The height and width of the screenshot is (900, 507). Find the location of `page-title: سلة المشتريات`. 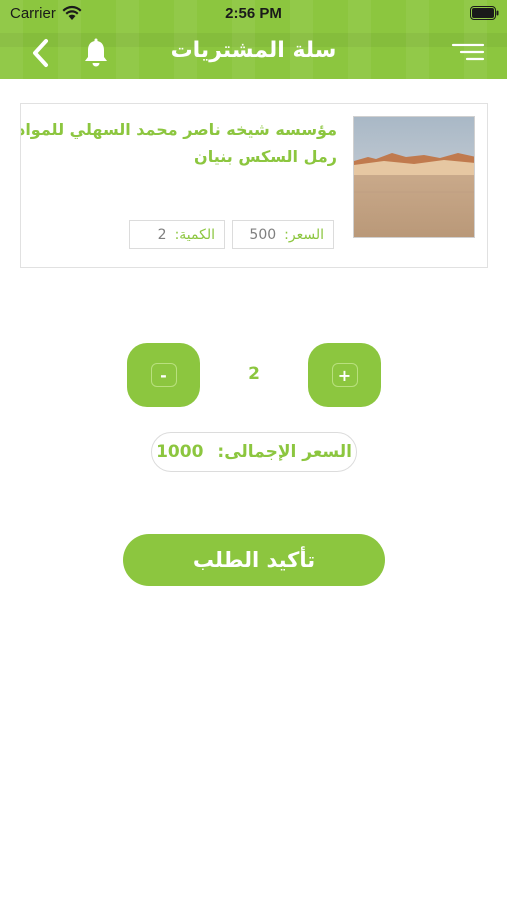

page-title: سلة المشتريات is located at coordinates (253, 50).